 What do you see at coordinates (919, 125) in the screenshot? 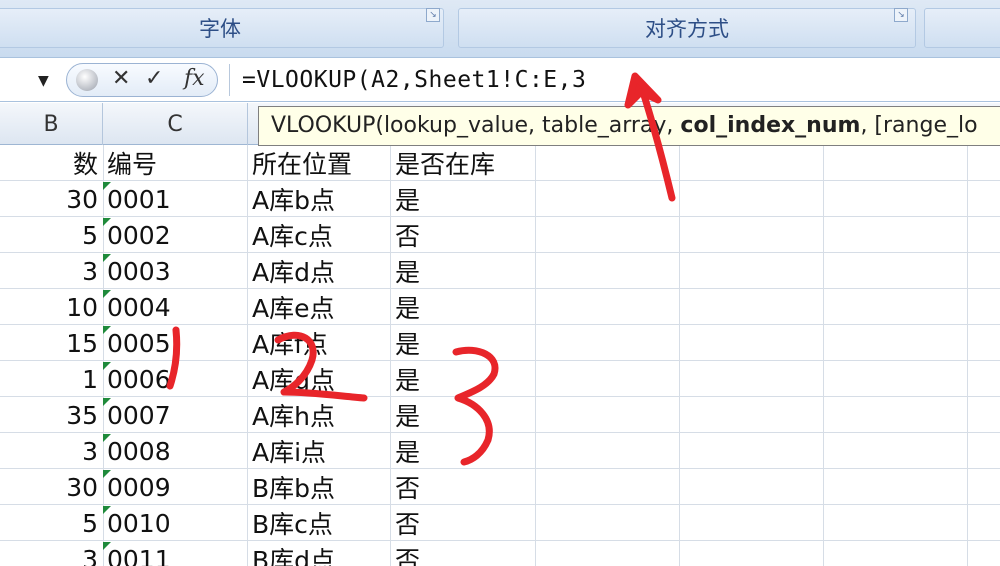
I see `tooltip-suffix: , [range_lo` at bounding box center [919, 125].